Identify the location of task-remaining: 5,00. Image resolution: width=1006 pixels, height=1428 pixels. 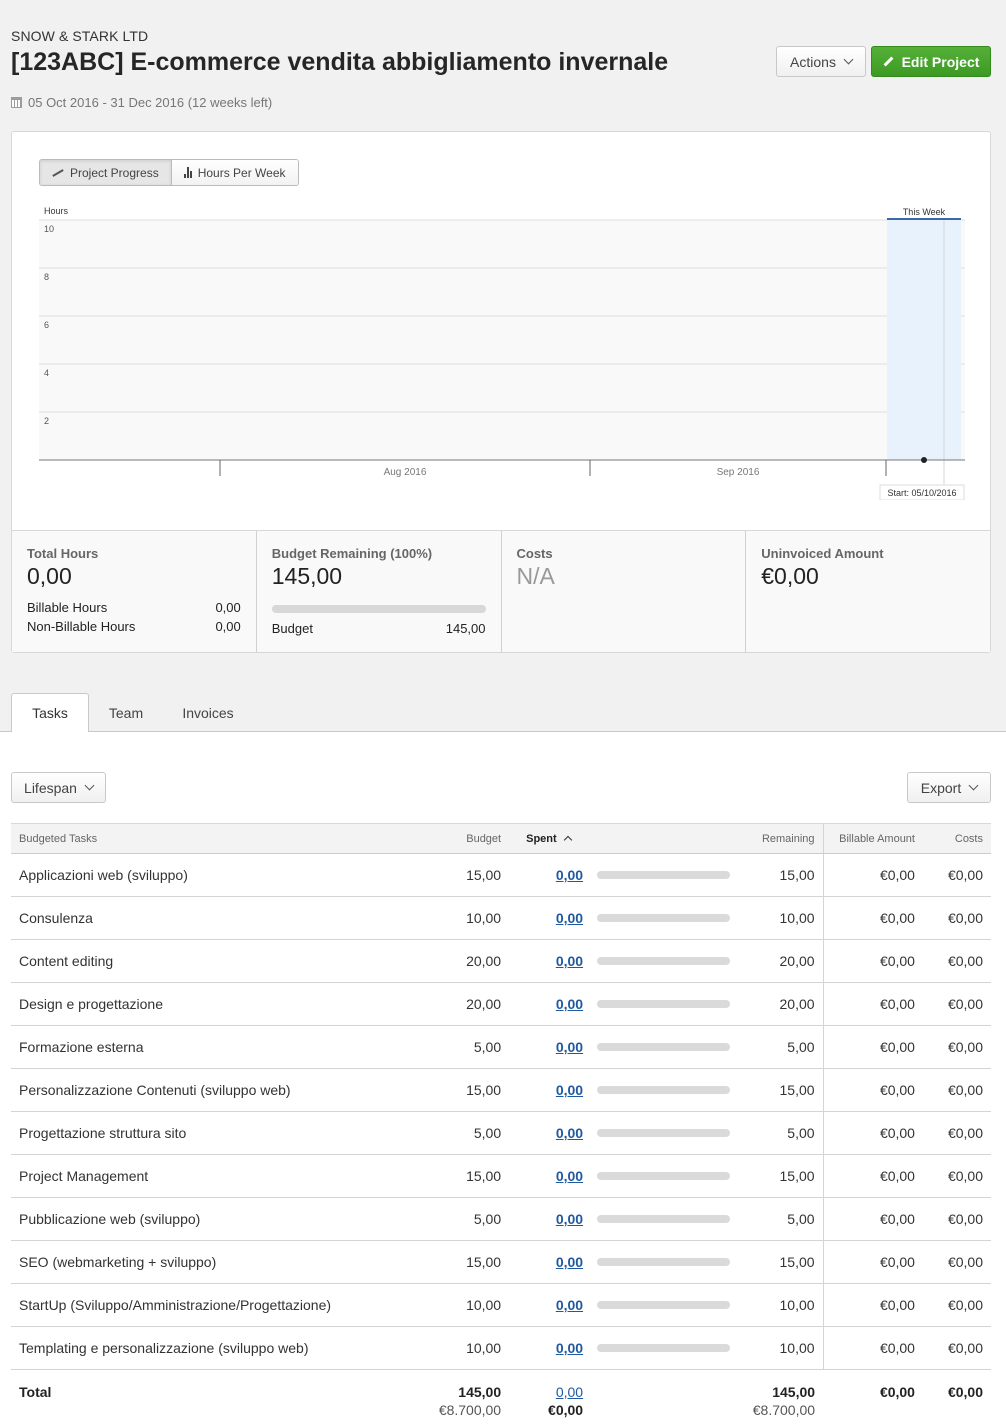
(781, 1219).